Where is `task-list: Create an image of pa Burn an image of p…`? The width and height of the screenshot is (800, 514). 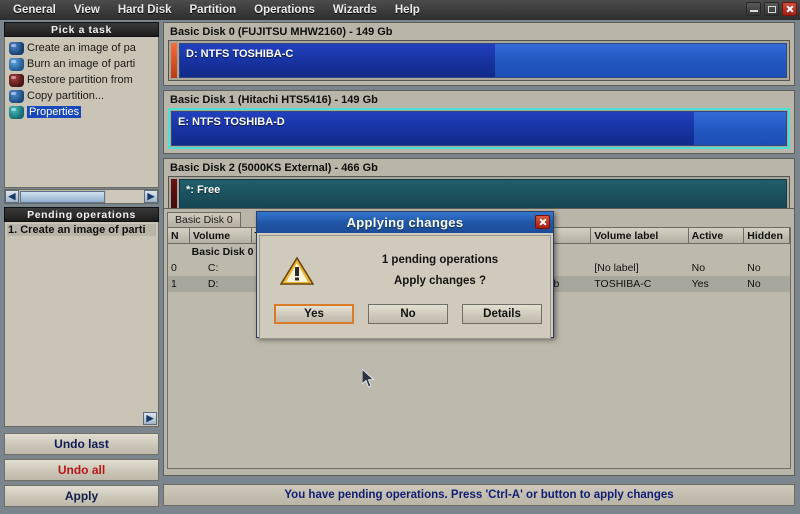 task-list: Create an image of pa Burn an image of p… is located at coordinates (81, 112).